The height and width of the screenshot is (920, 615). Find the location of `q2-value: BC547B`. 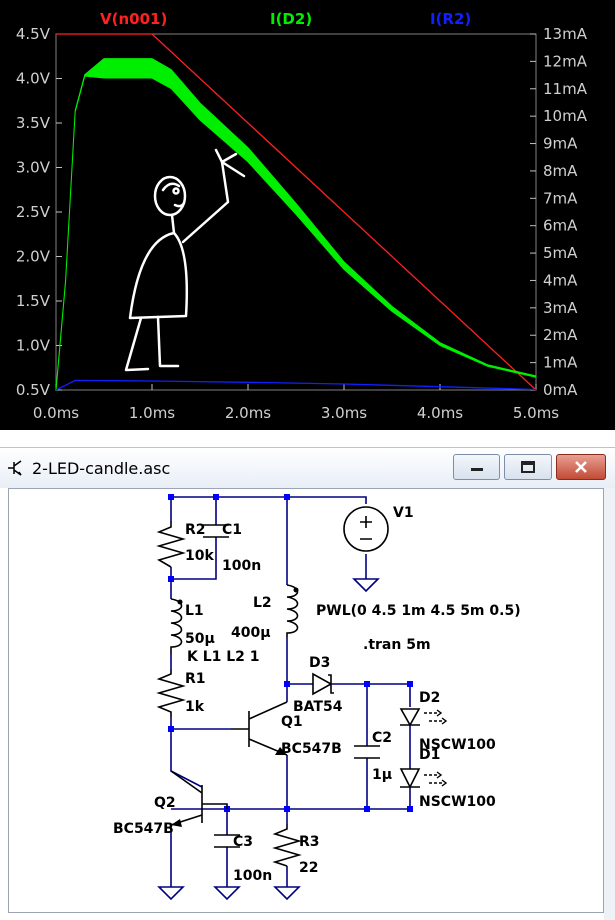

q2-value: BC547B is located at coordinates (143, 829).